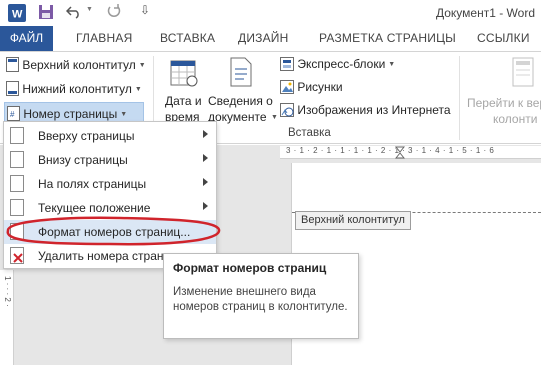 This screenshot has height=365, width=541. What do you see at coordinates (459, 98) in the screenshot?
I see `group-separator` at bounding box center [459, 98].